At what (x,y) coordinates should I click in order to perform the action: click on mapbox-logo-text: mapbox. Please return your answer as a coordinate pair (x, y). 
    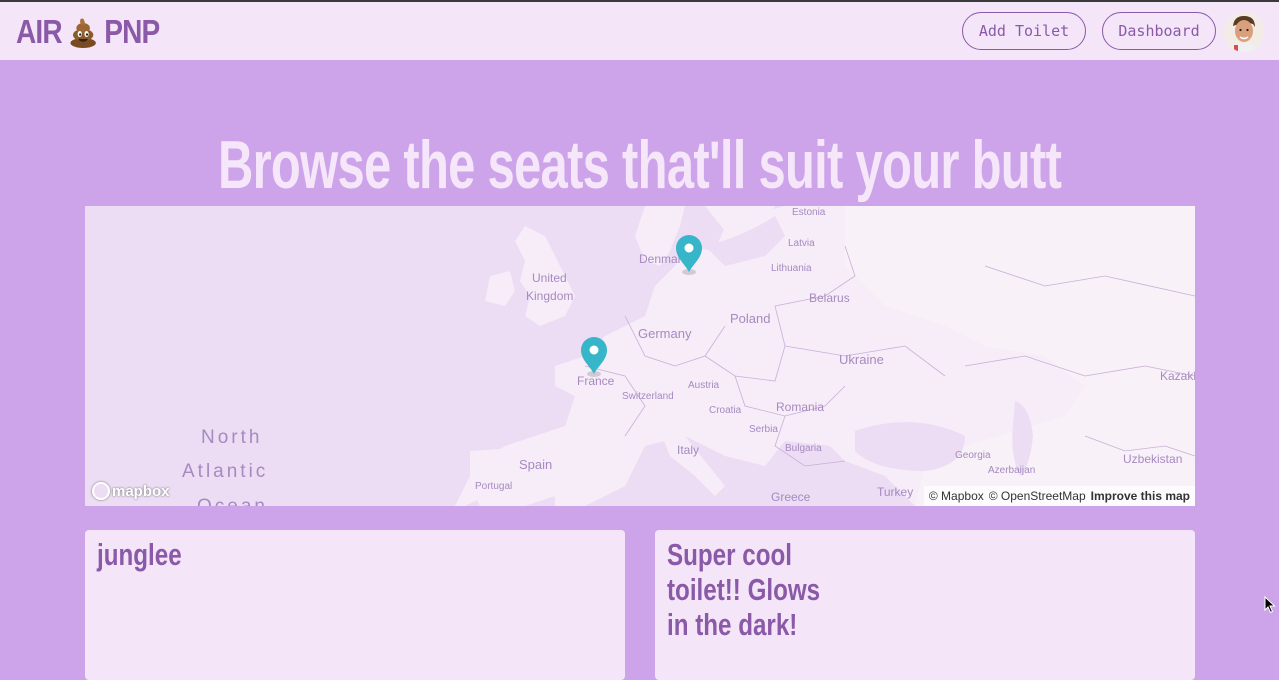
    Looking at the image, I should click on (141, 491).